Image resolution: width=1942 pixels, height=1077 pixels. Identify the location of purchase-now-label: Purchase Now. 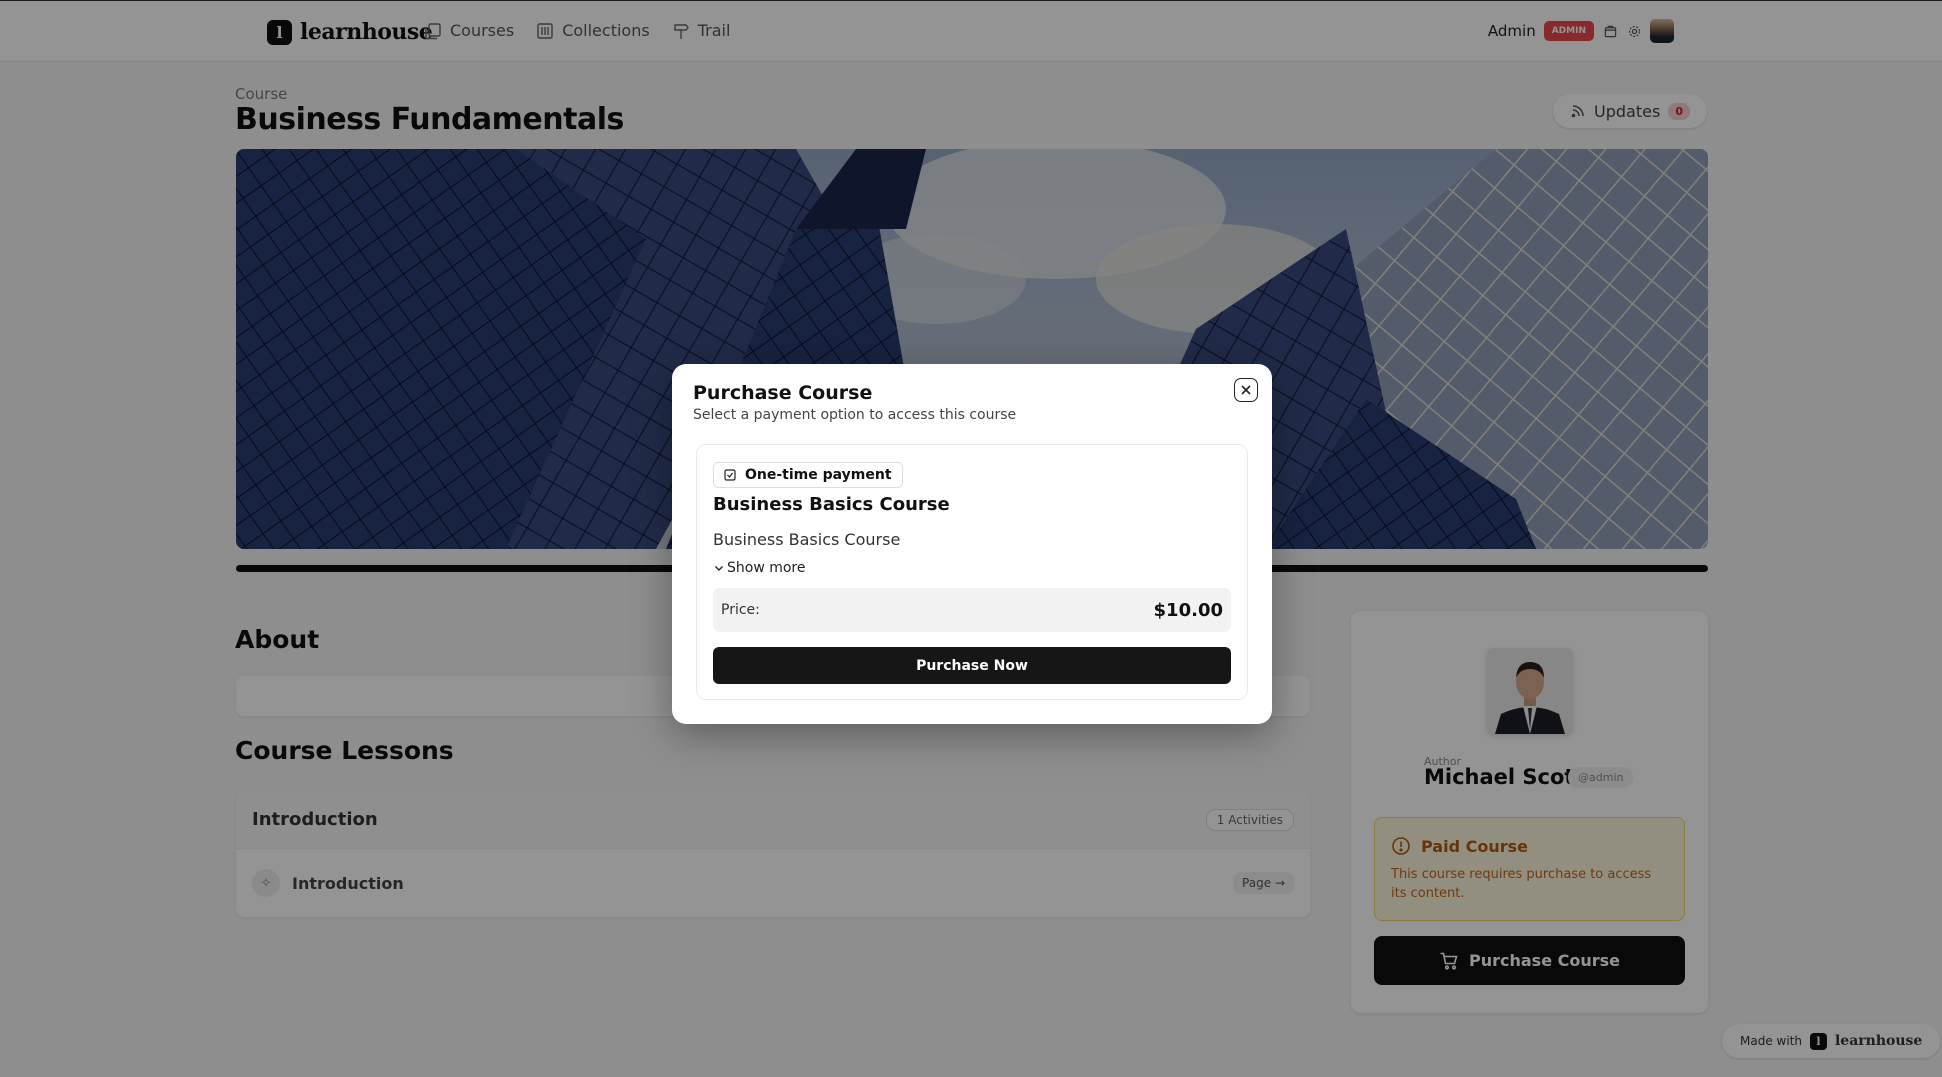
(972, 665).